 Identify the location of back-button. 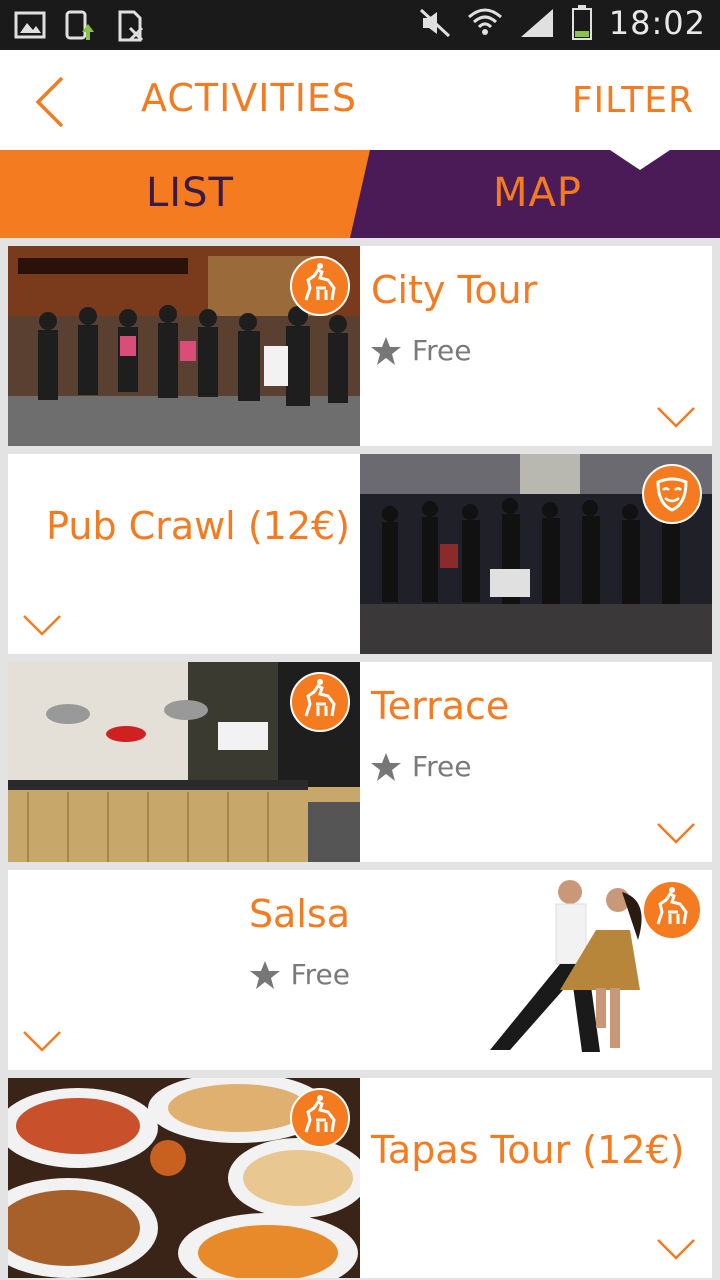
(50, 102).